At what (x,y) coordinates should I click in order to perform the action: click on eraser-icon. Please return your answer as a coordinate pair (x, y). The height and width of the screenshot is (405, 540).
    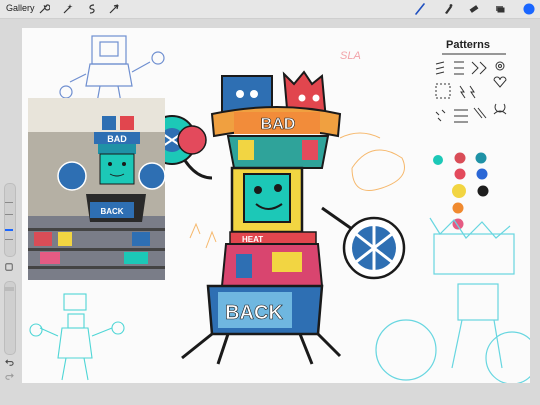
    Looking at the image, I should click on (474, 9).